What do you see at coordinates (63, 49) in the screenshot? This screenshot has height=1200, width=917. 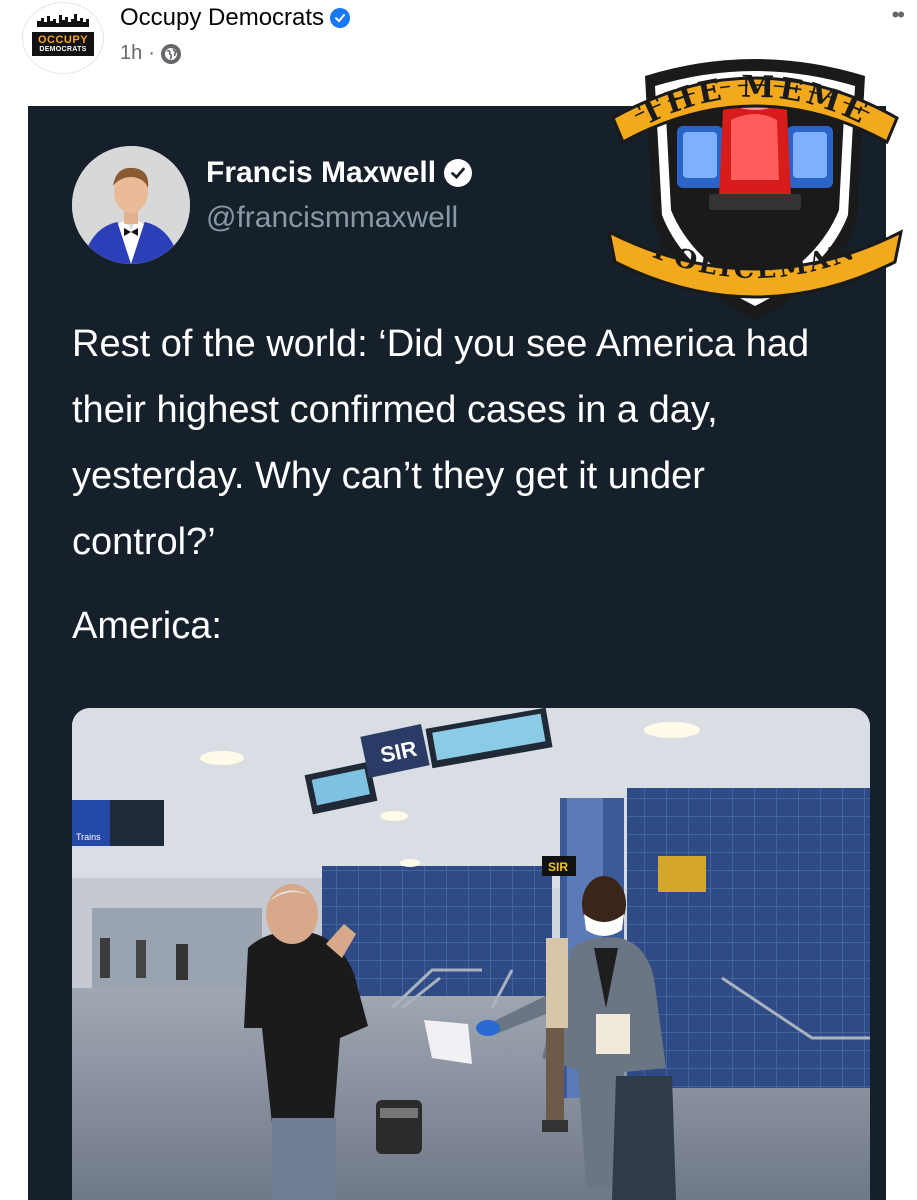 I see `logo-line-2: DEMOCRATS` at bounding box center [63, 49].